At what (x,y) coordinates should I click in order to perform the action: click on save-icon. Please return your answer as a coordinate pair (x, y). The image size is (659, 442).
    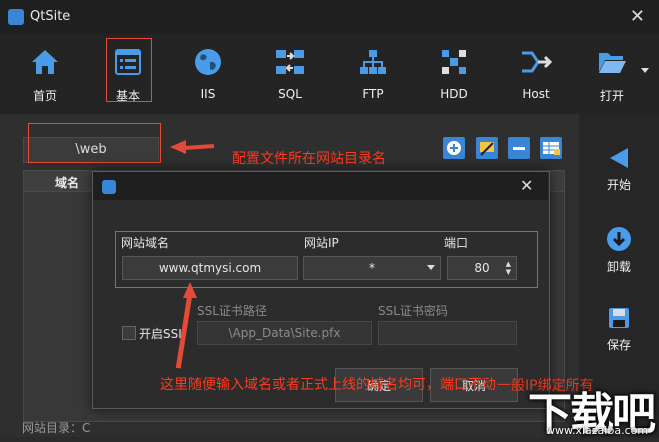
    Looking at the image, I should click on (619, 318).